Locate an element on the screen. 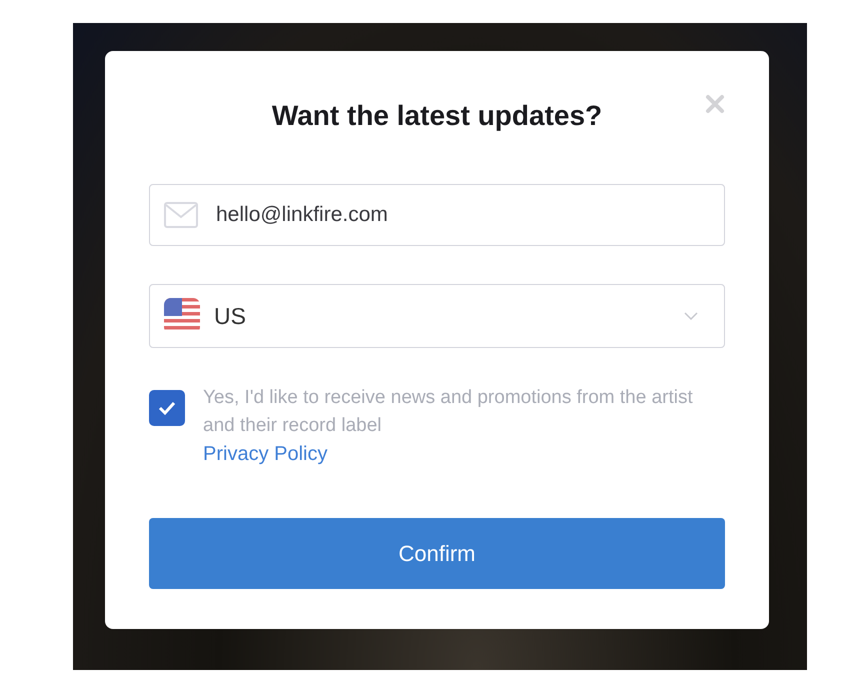 The height and width of the screenshot is (700, 858). email-field: hello@linkfire.com is located at coordinates (437, 215).